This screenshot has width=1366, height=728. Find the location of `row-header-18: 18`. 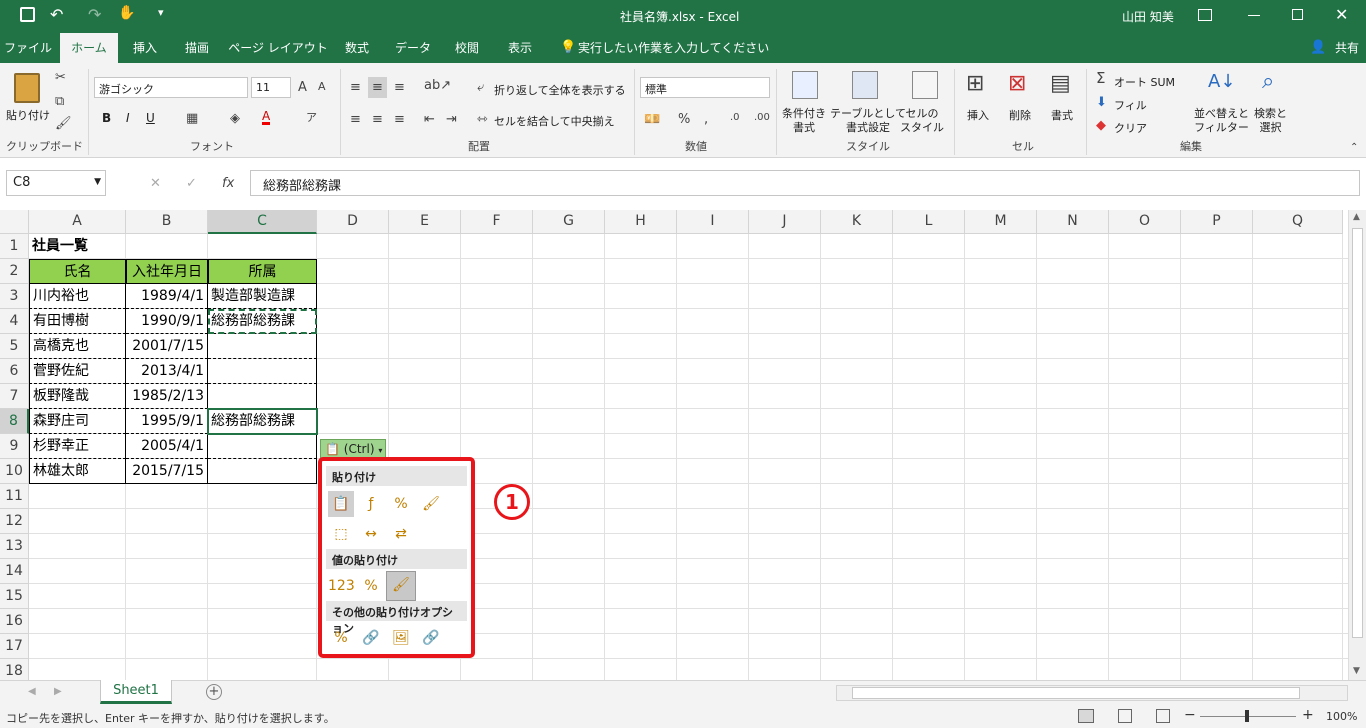

row-header-18: 18 is located at coordinates (14, 669).